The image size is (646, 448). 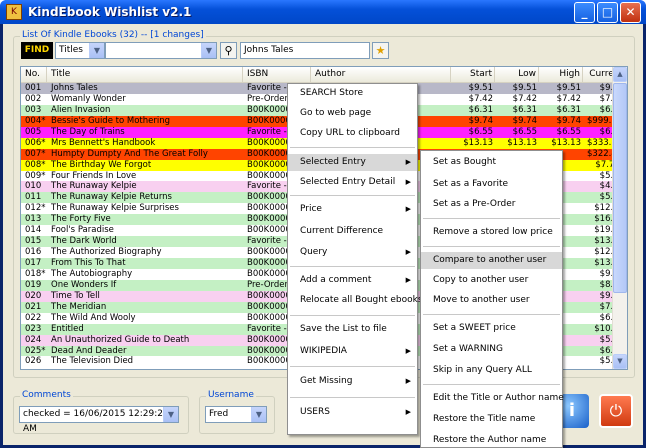 What do you see at coordinates (352, 381) in the screenshot?
I see `menu-item-get-missing: Get Missing ▶` at bounding box center [352, 381].